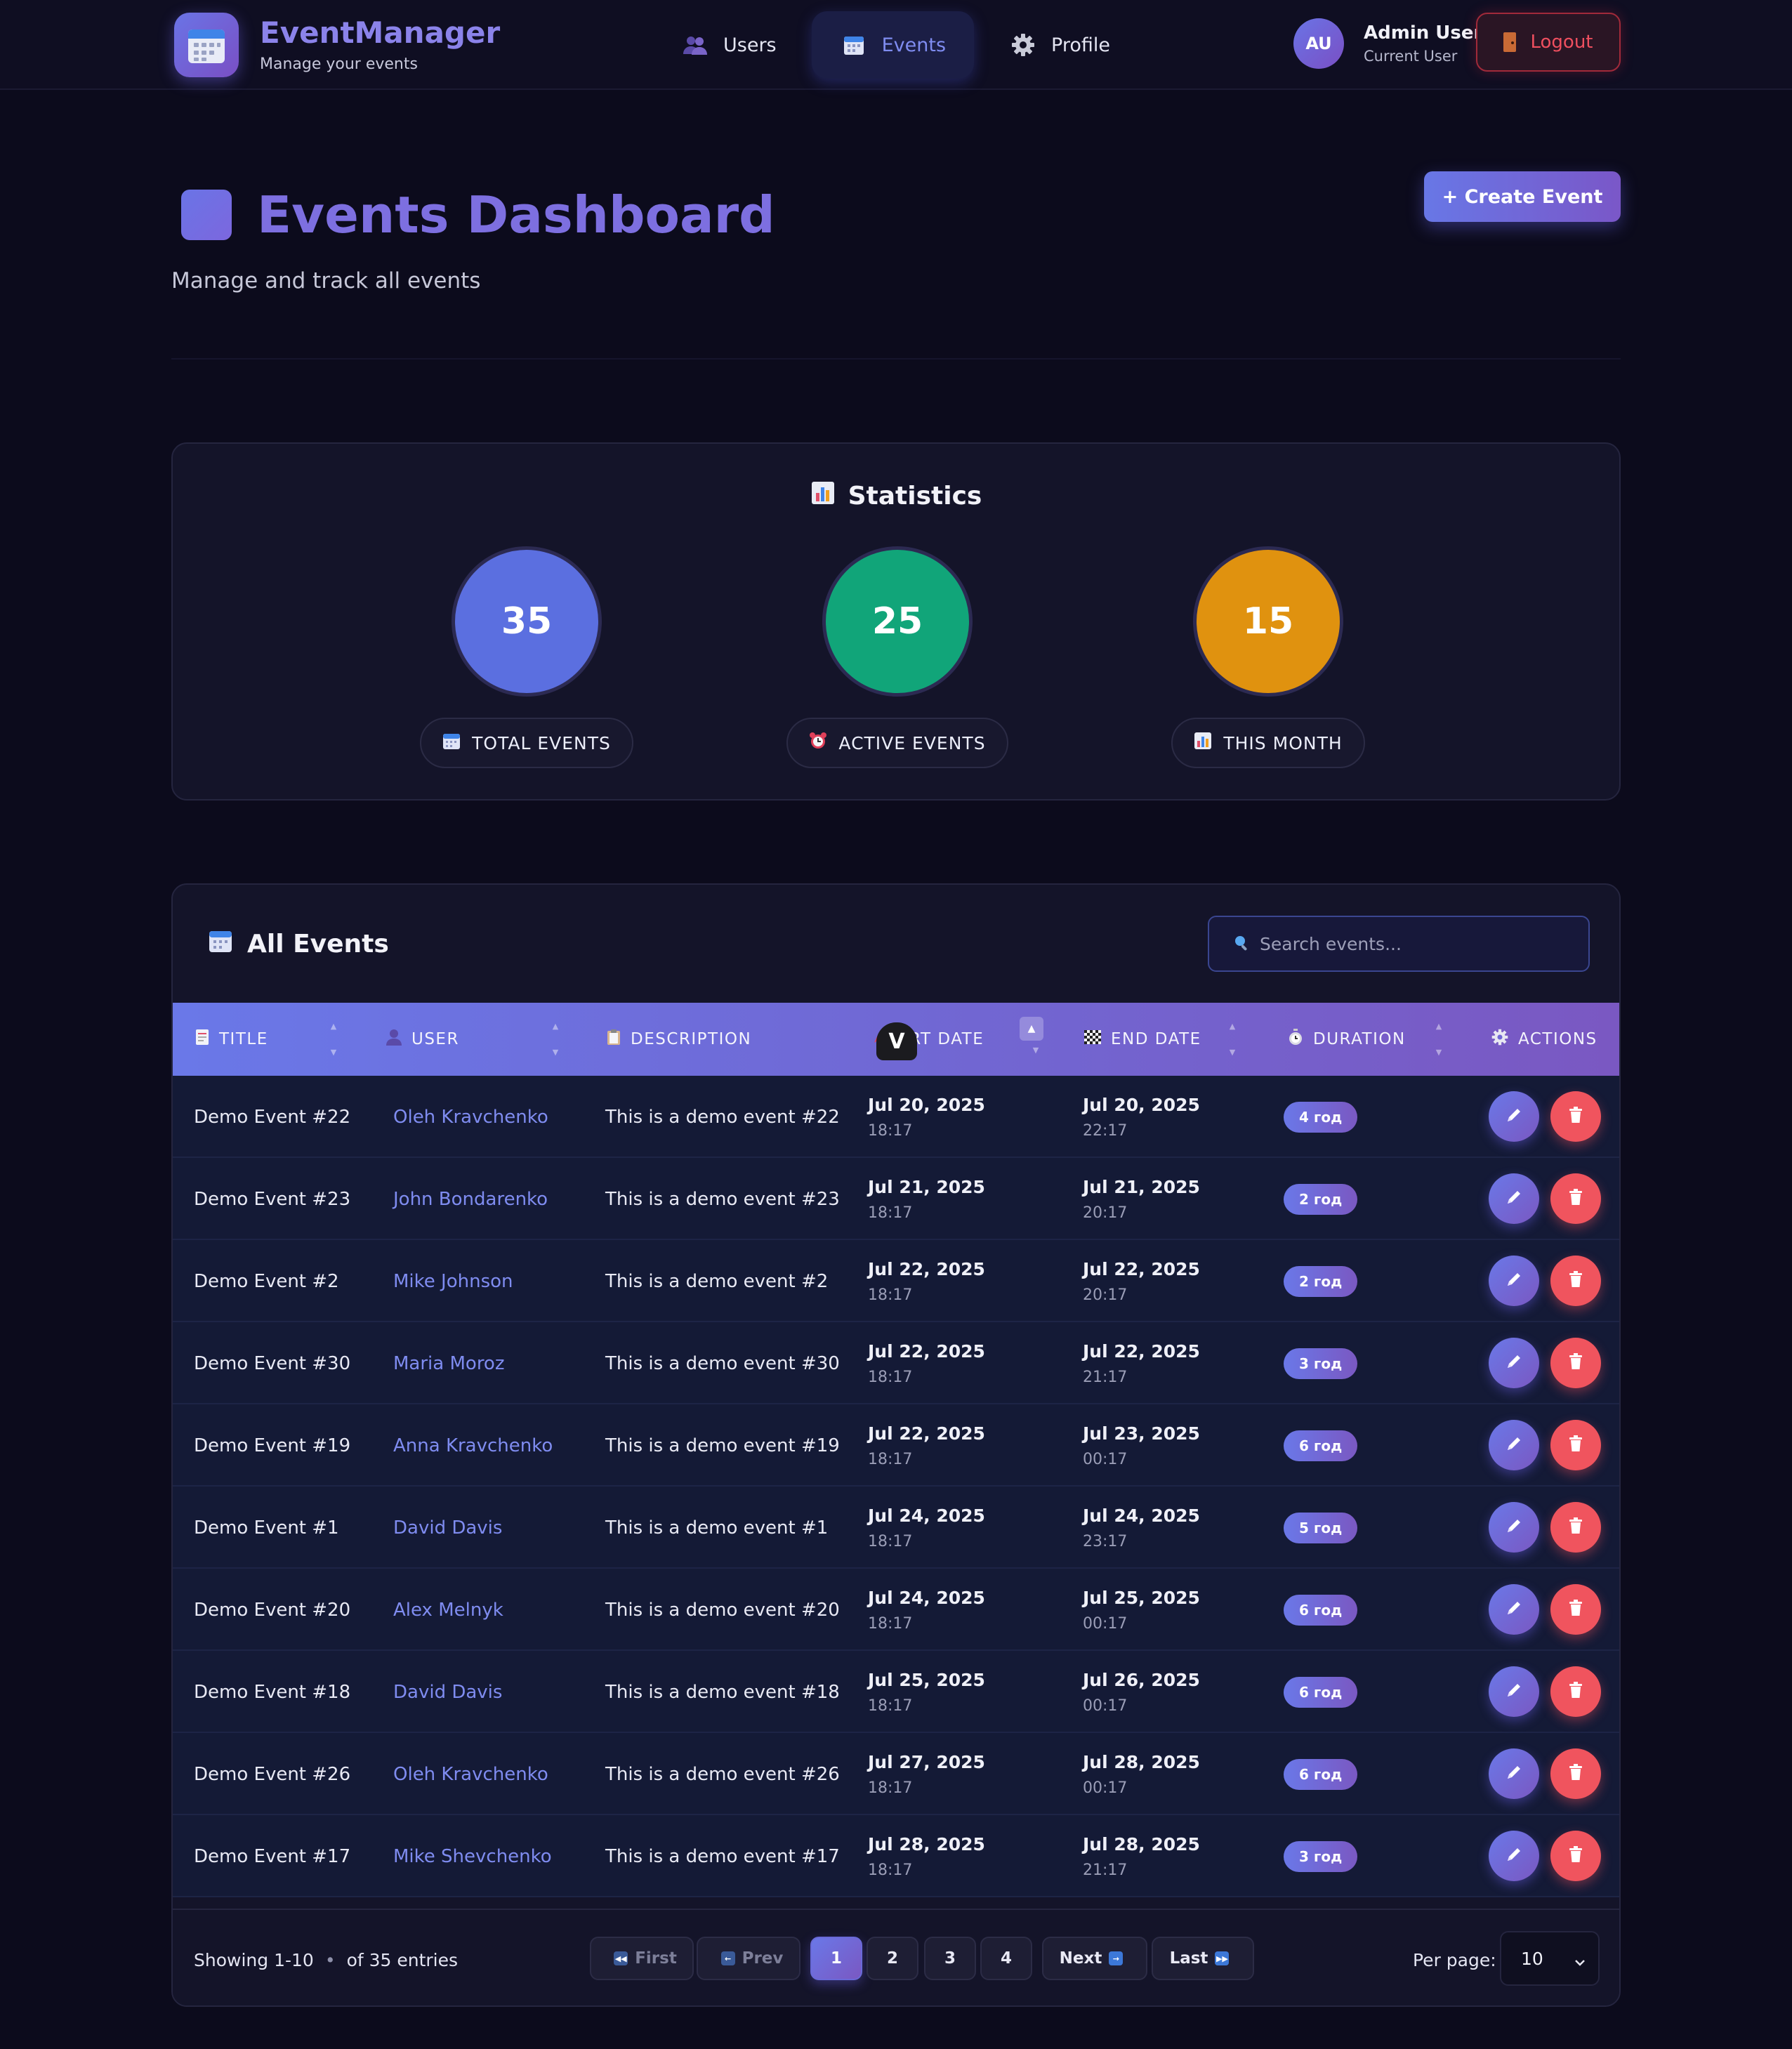 The image size is (1792, 2049). I want to click on cell-description: This is a demo event #19, so click(722, 1445).